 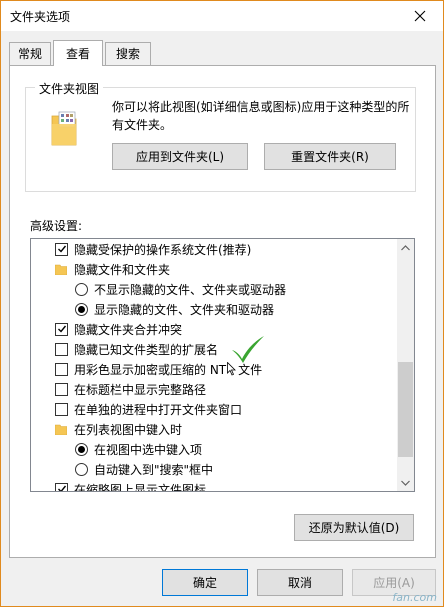 What do you see at coordinates (180, 156) in the screenshot?
I see `apply-to-folders-button: 应用到文件夹(L)` at bounding box center [180, 156].